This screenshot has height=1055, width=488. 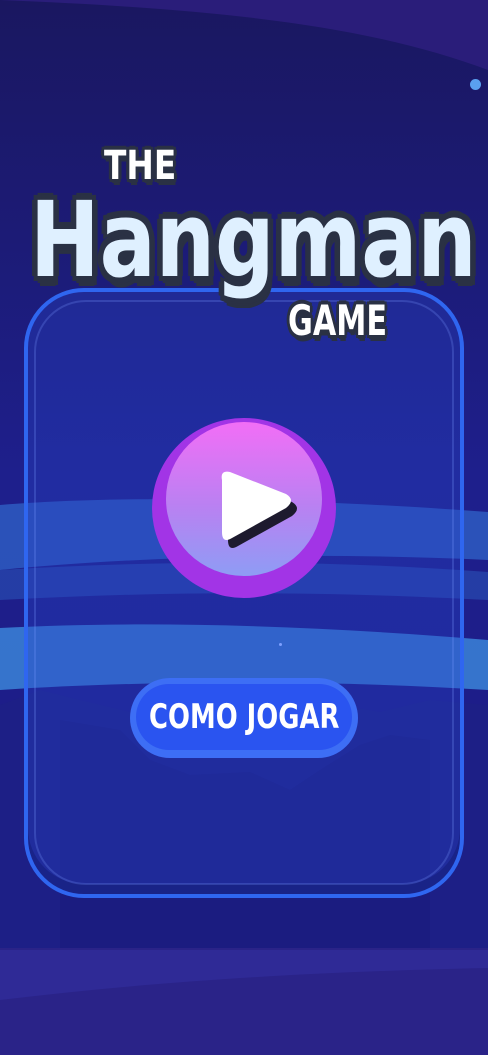 What do you see at coordinates (259, 509) in the screenshot?
I see `play-icon` at bounding box center [259, 509].